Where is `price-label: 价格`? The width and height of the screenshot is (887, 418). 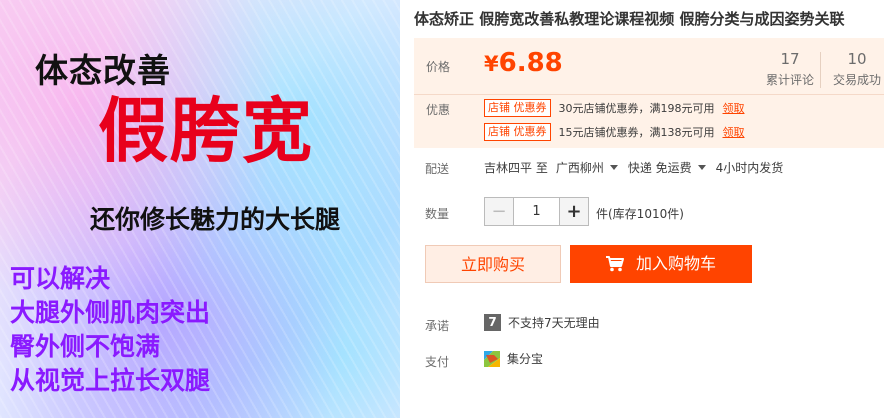
price-label: 价格 is located at coordinates (438, 67).